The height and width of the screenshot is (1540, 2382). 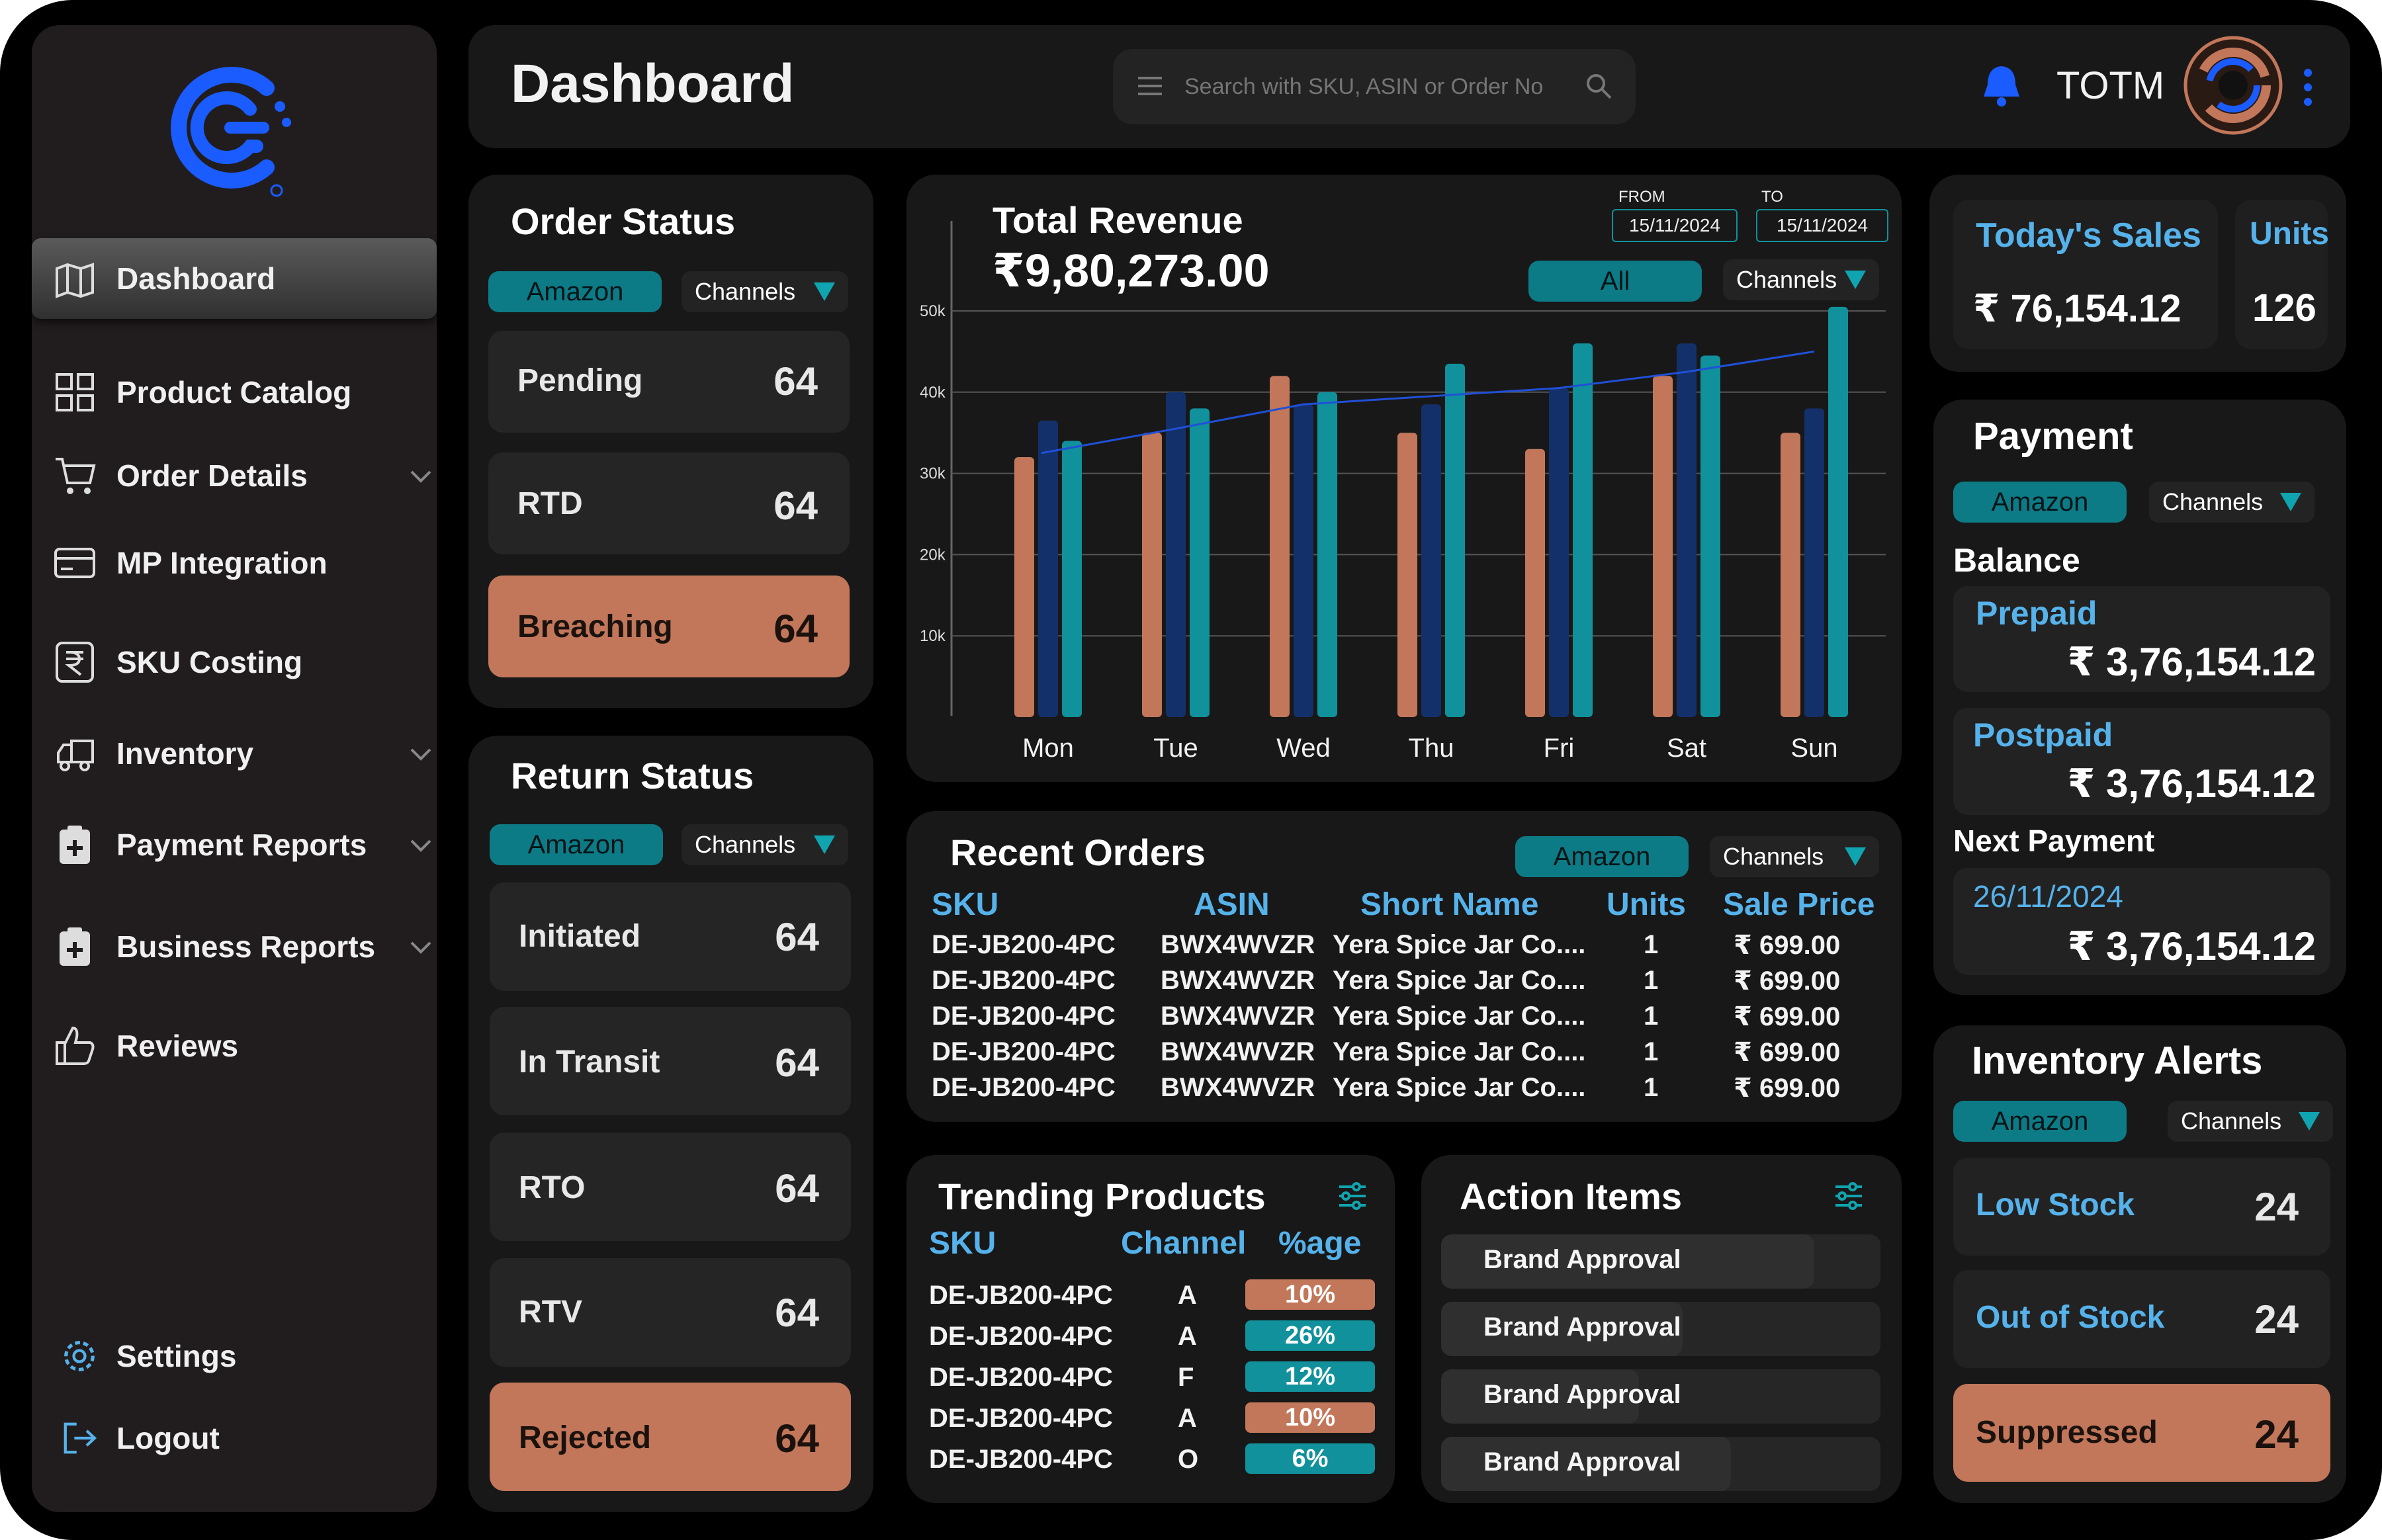 I want to click on status-label: Initiated, so click(x=580, y=936).